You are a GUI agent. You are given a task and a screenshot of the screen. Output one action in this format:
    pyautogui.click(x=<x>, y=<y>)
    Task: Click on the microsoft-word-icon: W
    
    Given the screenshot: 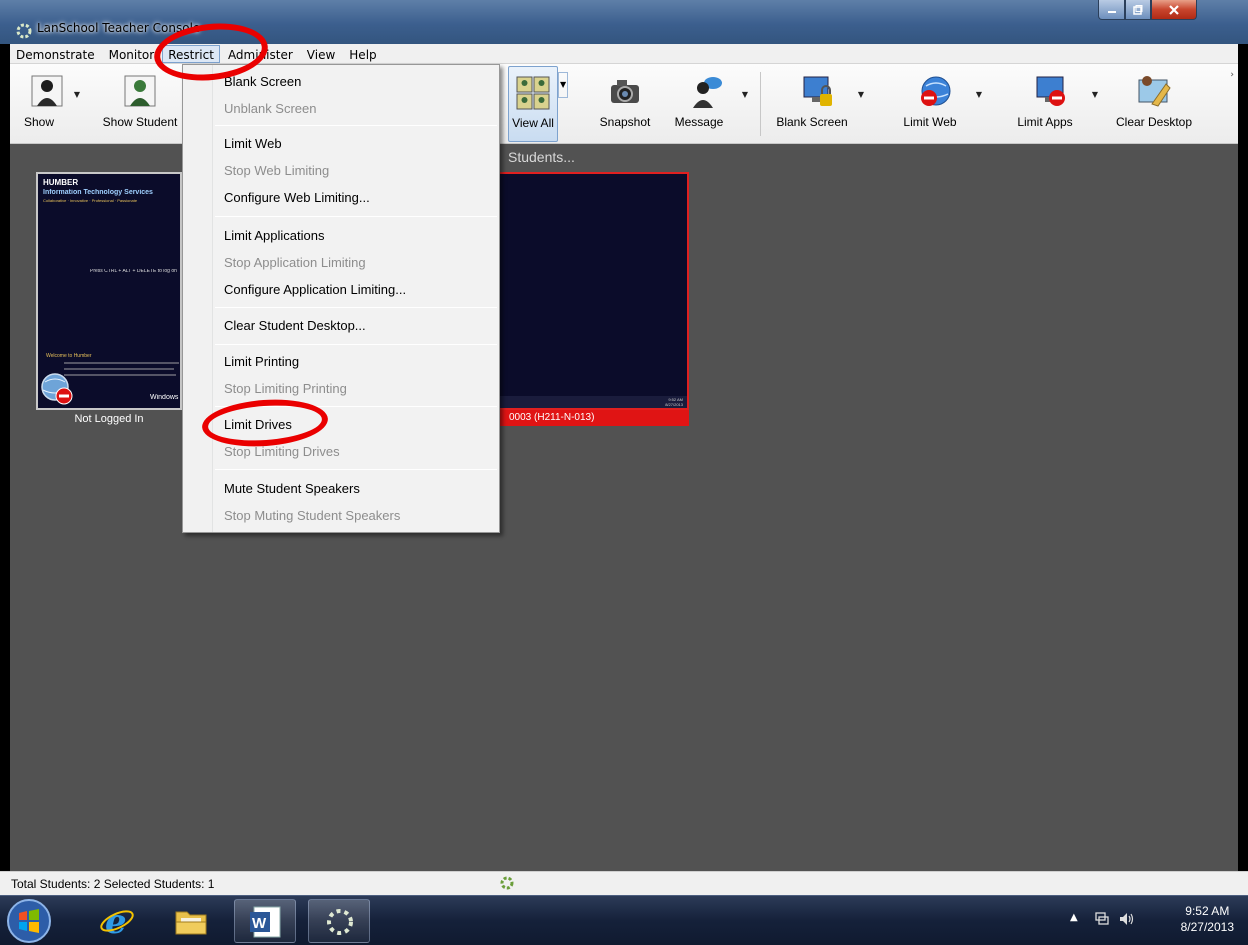 What is the action you would take?
    pyautogui.click(x=265, y=922)
    